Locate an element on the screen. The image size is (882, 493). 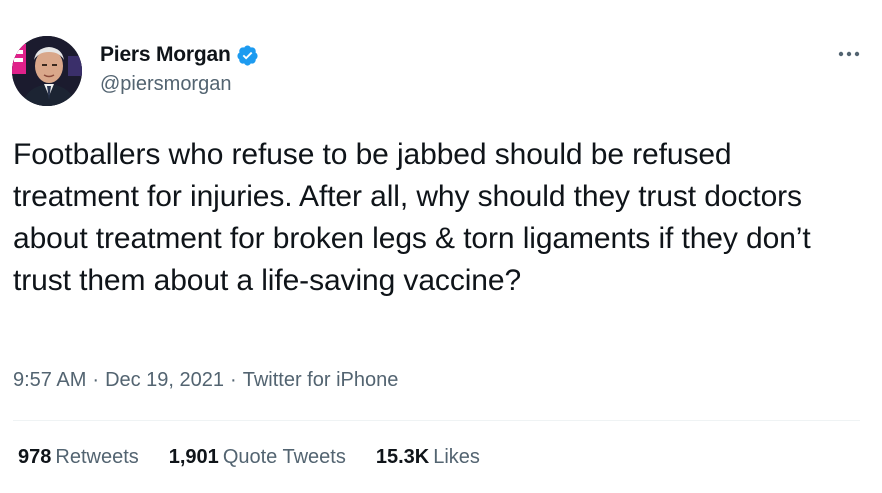
tweet-stats: 978 Retweets 1,901 Quote Tweets 15.3K Likes is located at coordinates (264, 457).